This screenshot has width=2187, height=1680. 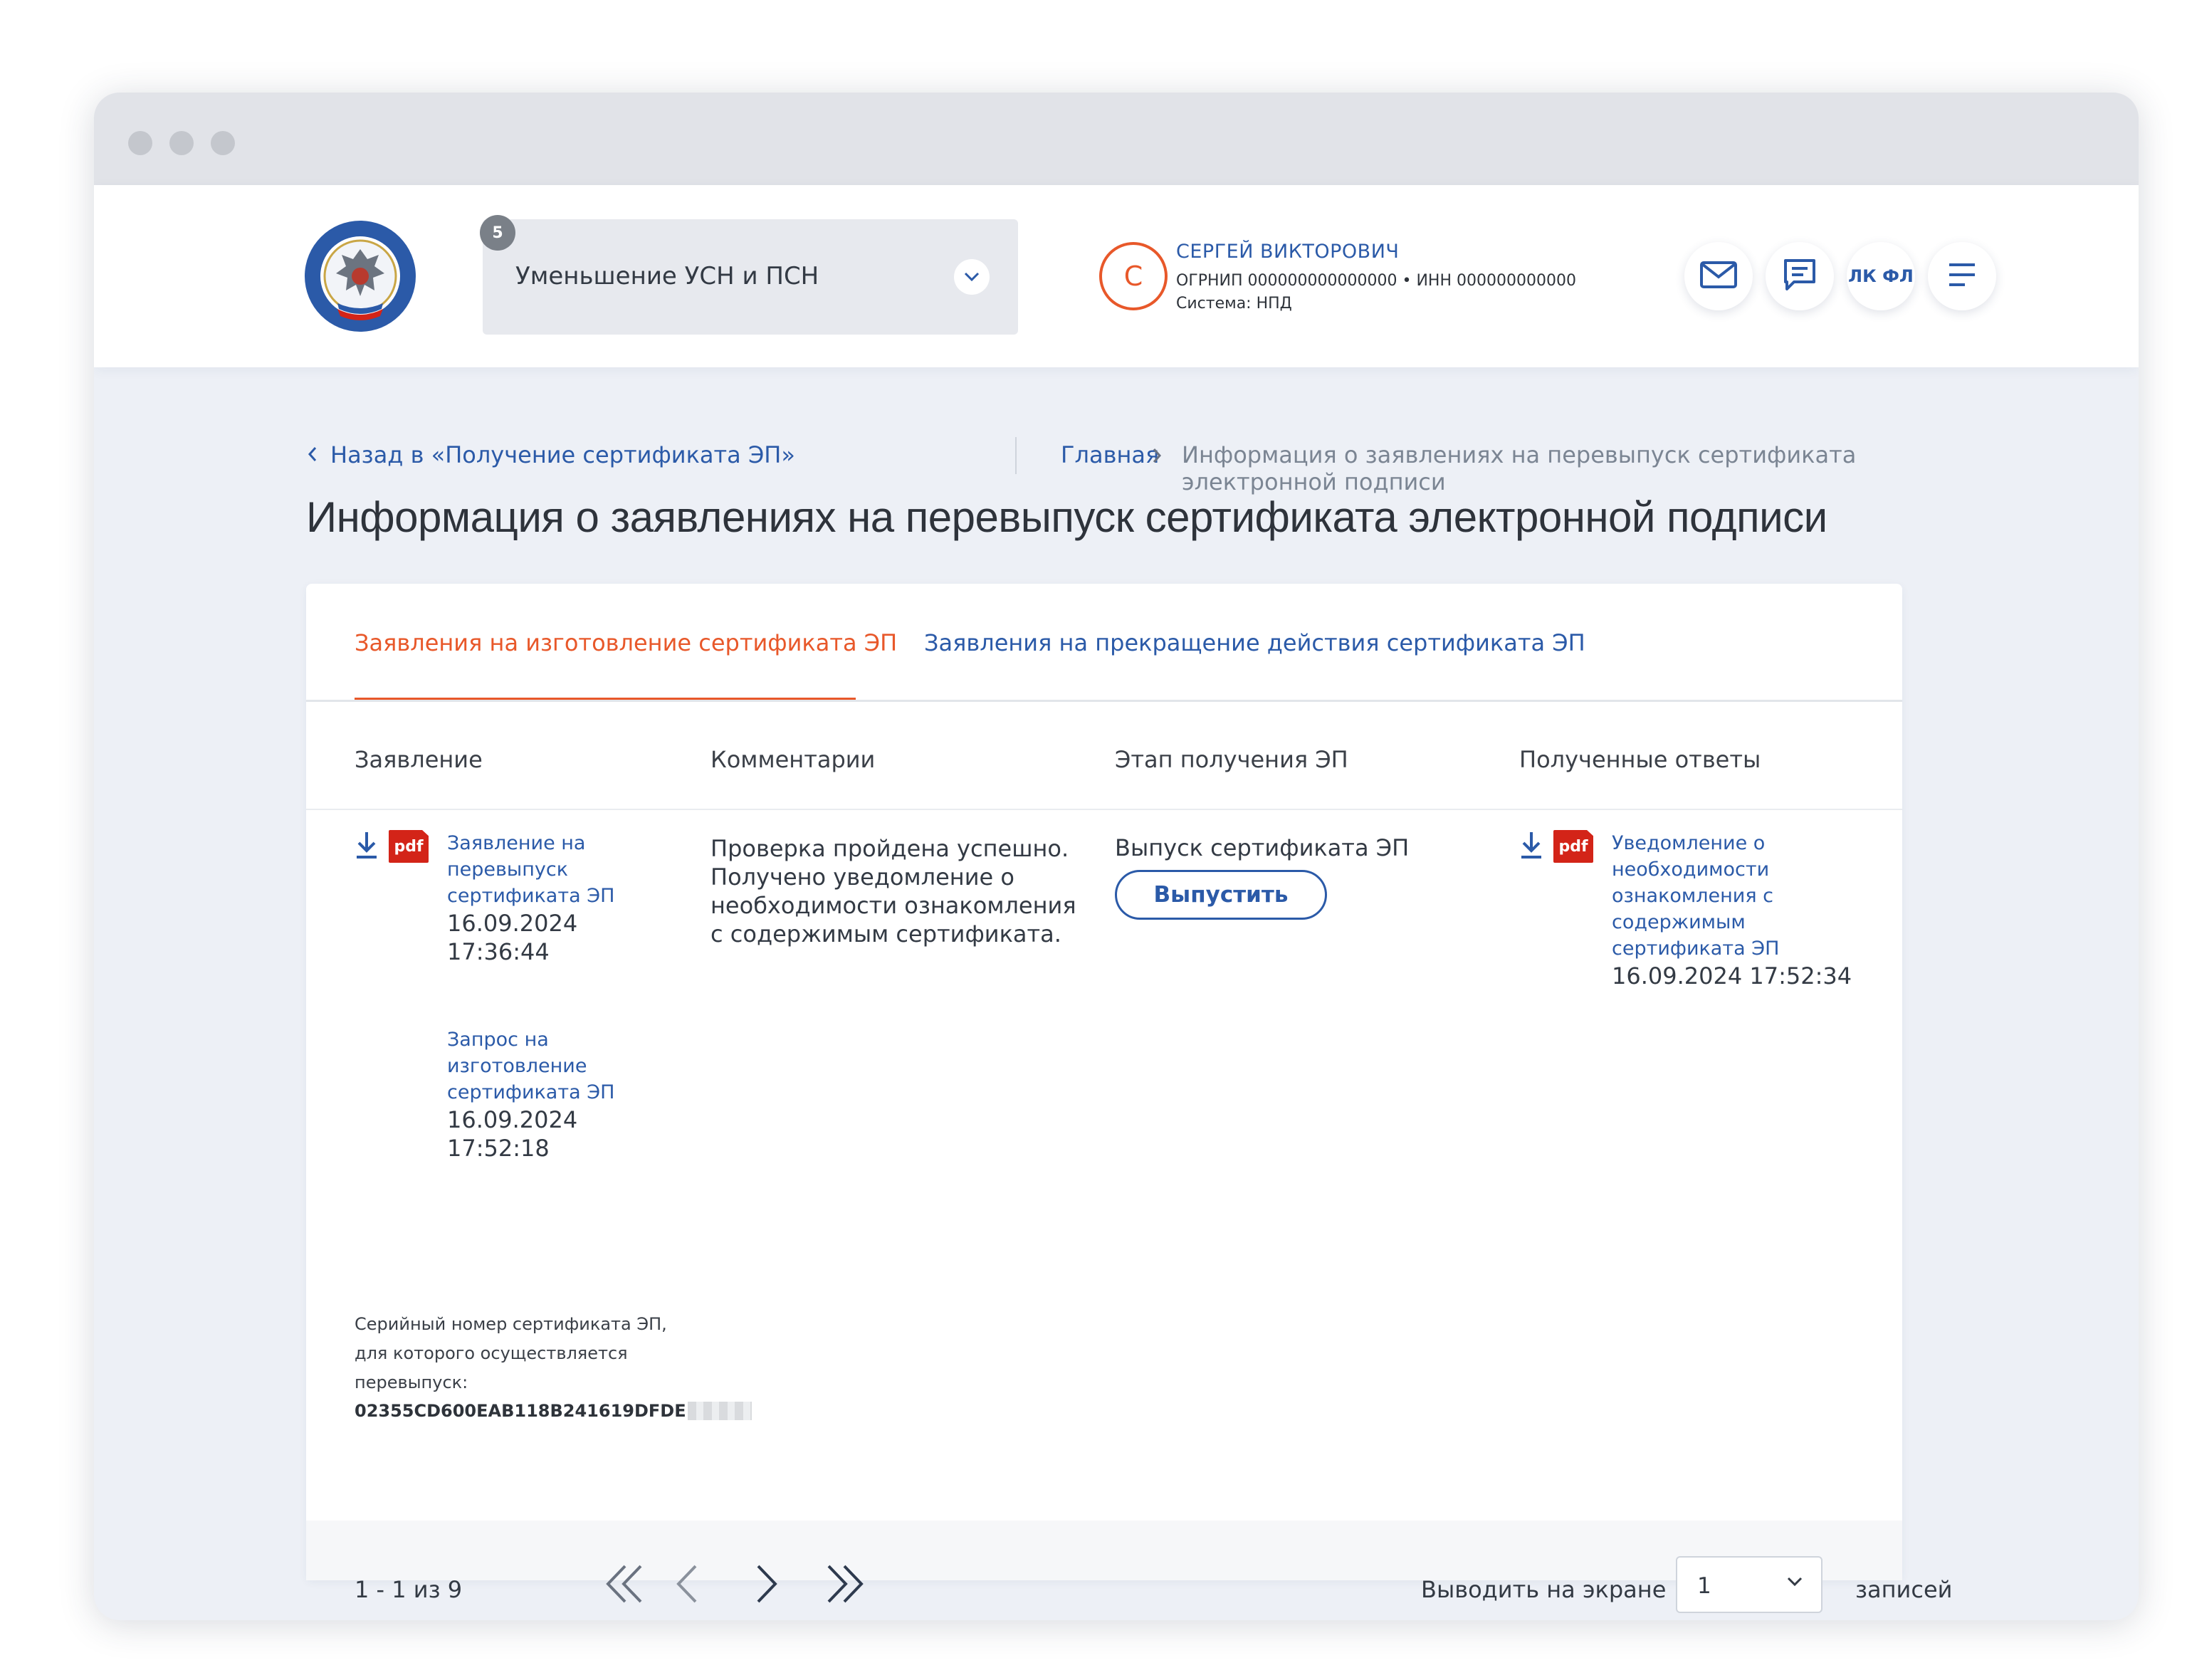 What do you see at coordinates (1133, 276) in the screenshot?
I see `avatar: С` at bounding box center [1133, 276].